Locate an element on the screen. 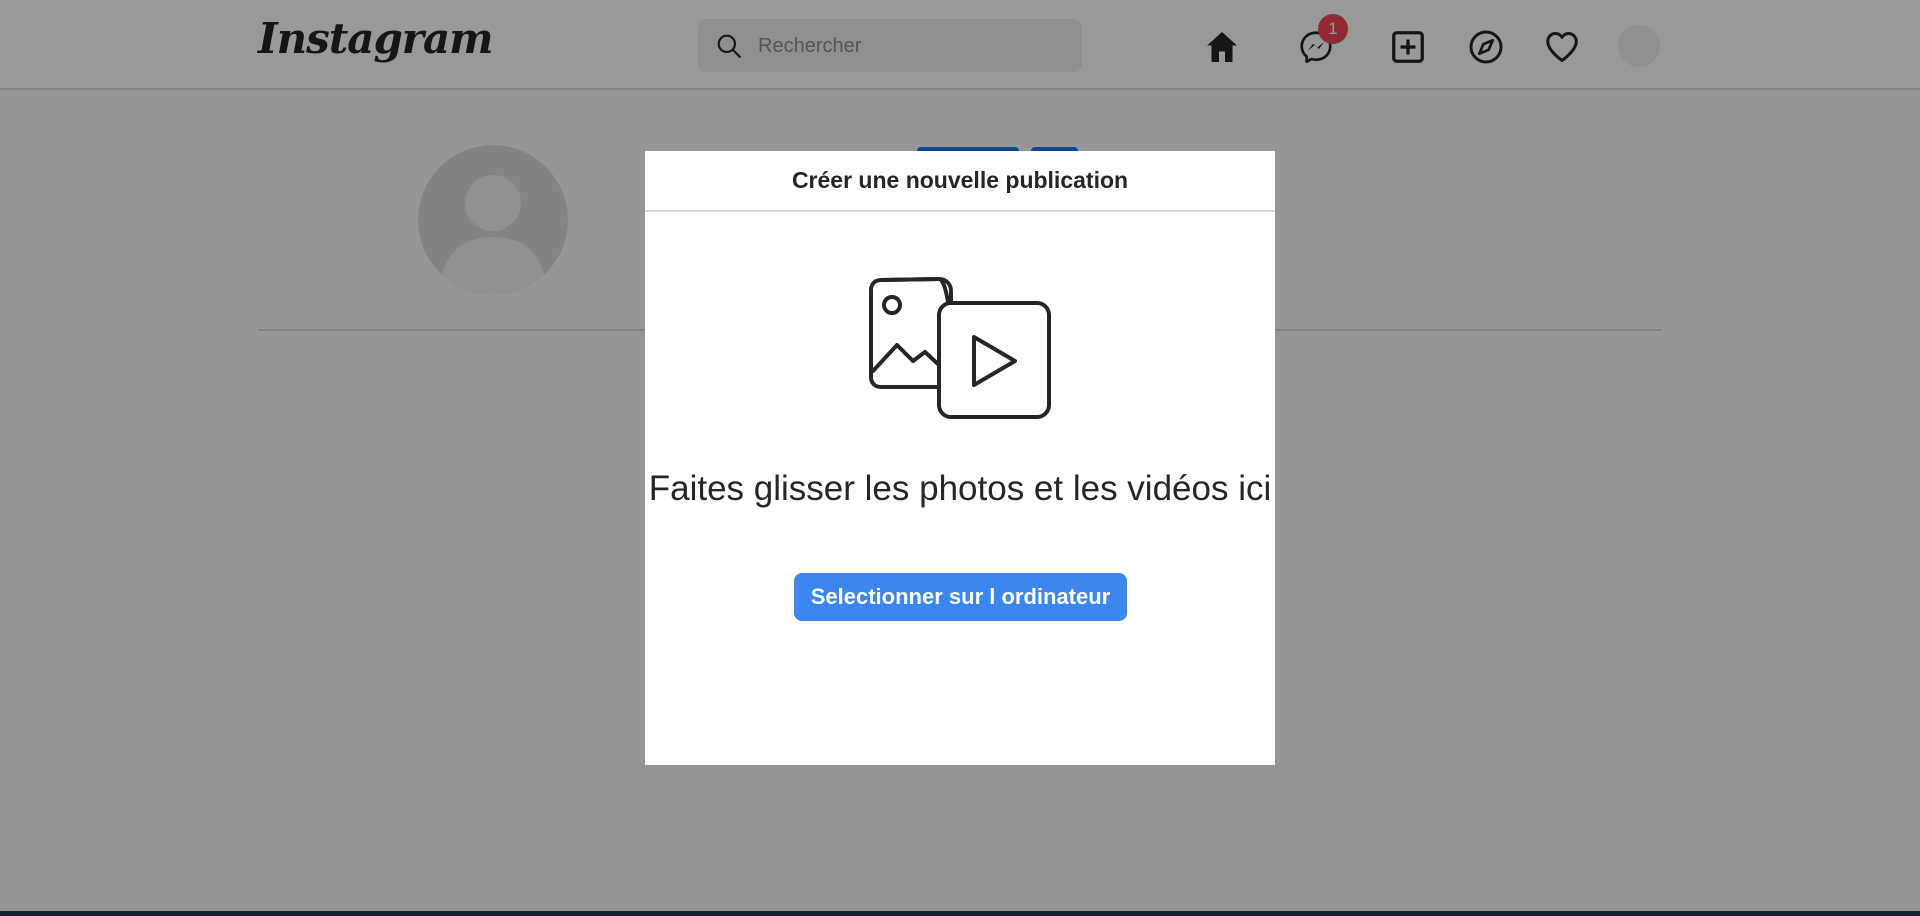  dialog-header: Créer une nouvelle publication is located at coordinates (960, 181).